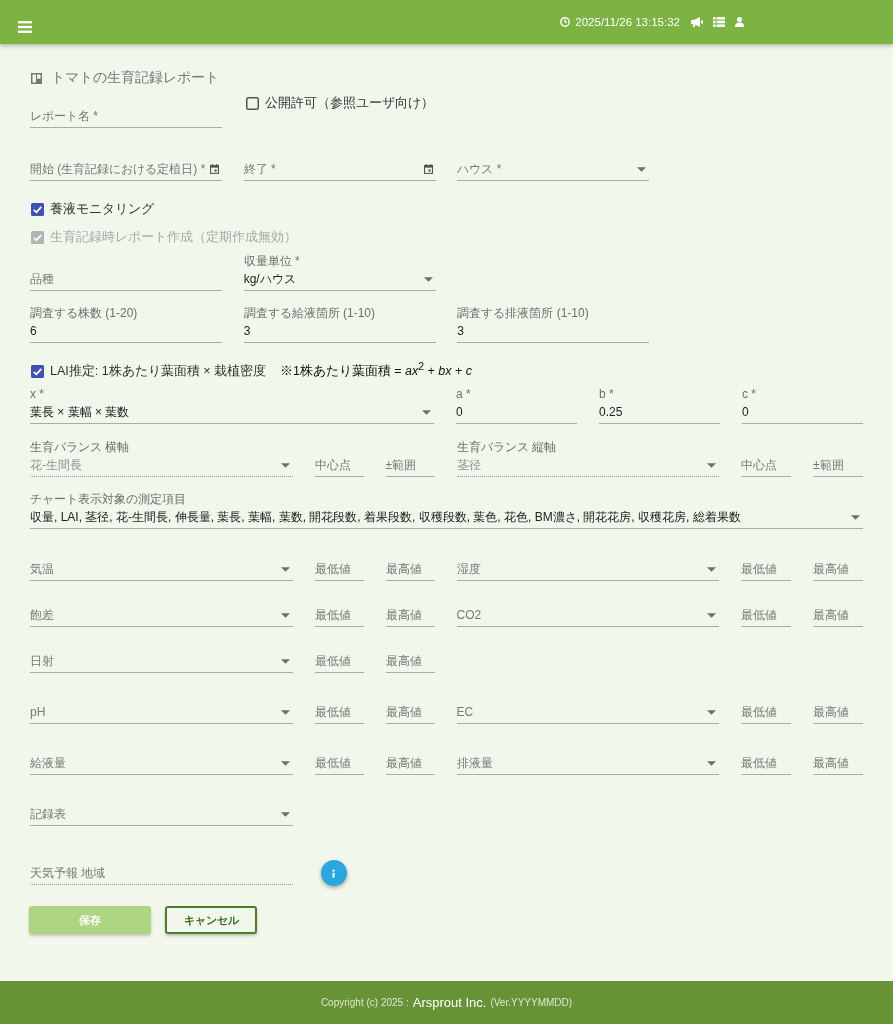  Describe the element at coordinates (739, 22) in the screenshot. I see `user-icon` at that location.